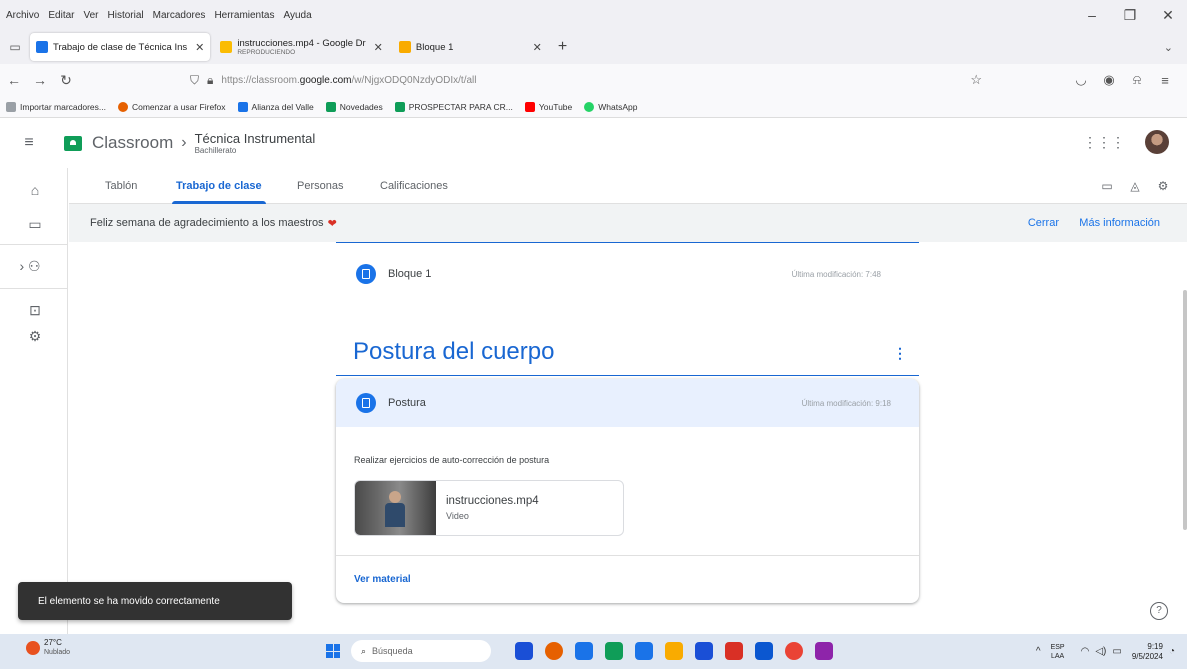  What do you see at coordinates (35, 190) in the screenshot?
I see `home-icon: ⌂` at bounding box center [35, 190].